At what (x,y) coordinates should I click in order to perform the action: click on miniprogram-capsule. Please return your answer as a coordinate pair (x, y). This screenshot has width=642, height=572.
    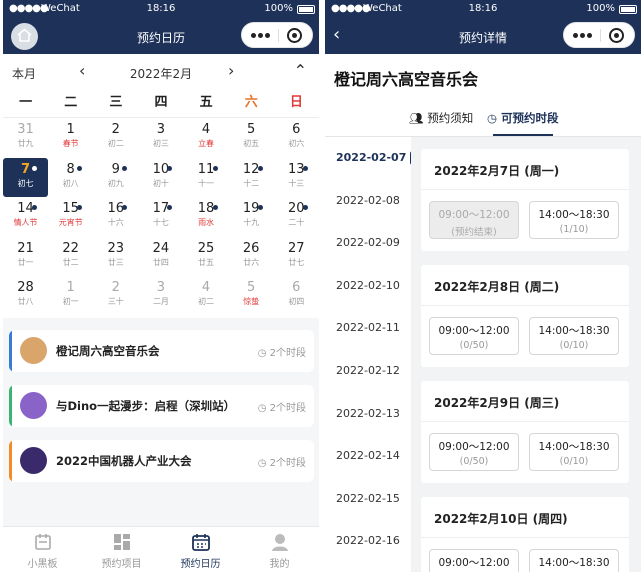
    Looking at the image, I should click on (277, 35).